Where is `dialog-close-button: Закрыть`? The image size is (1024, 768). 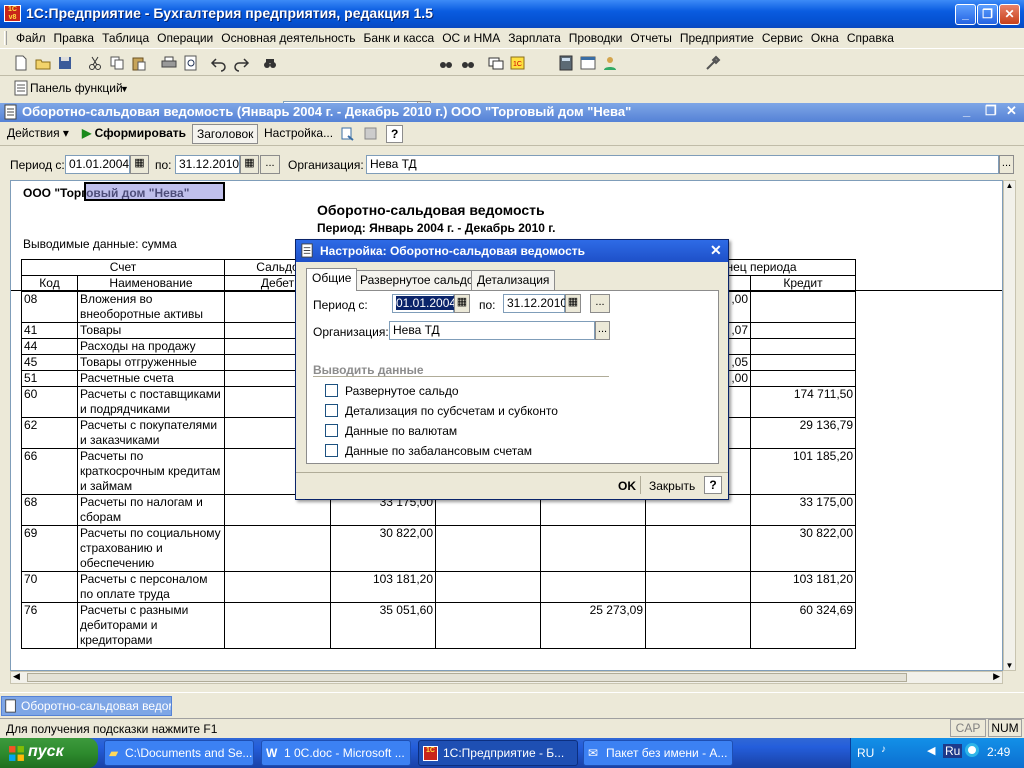 dialog-close-button: Закрыть is located at coordinates (672, 486).